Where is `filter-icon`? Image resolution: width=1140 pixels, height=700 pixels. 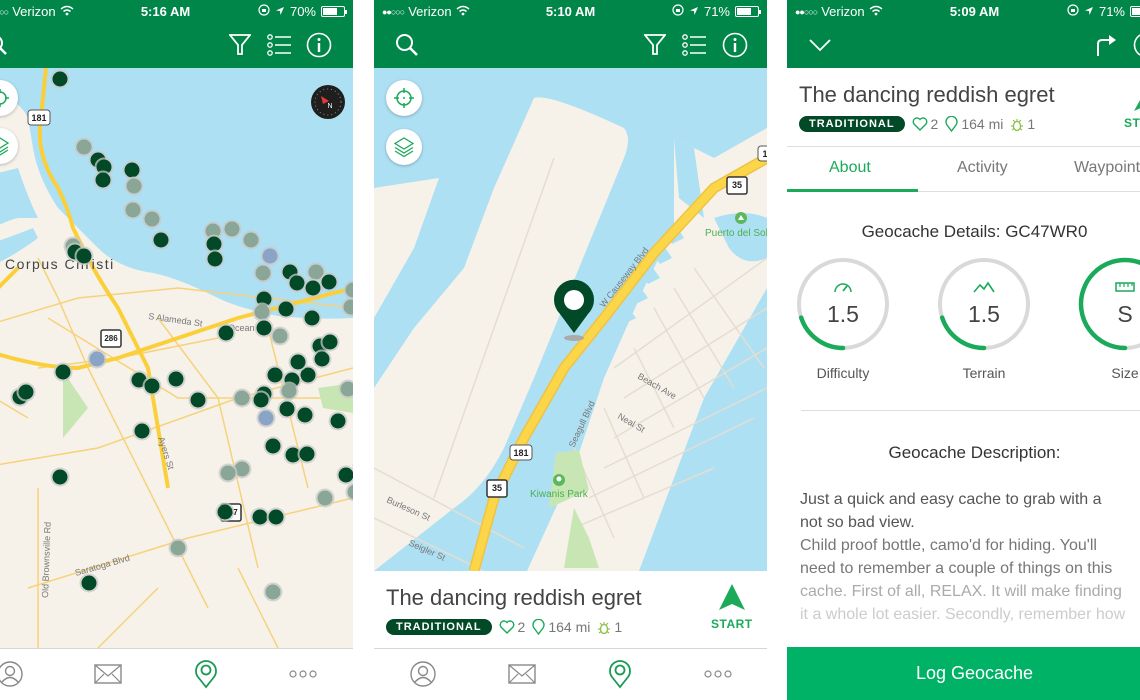 filter-icon is located at coordinates (655, 44).